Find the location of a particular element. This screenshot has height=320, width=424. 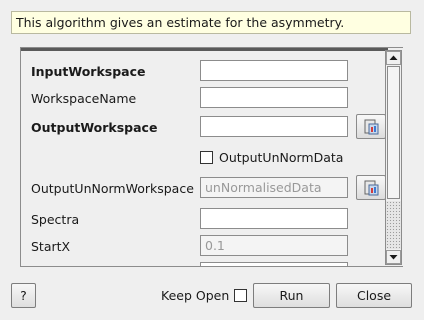

property-label: StartX is located at coordinates (51, 246).